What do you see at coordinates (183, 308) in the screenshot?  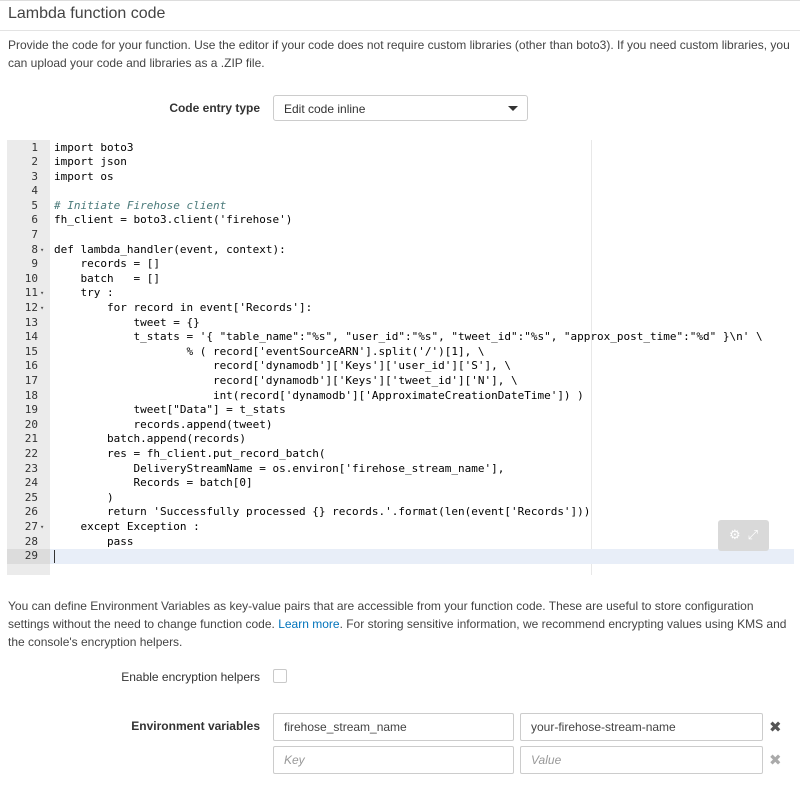 I see `code-text: for record in event['Records']:` at bounding box center [183, 308].